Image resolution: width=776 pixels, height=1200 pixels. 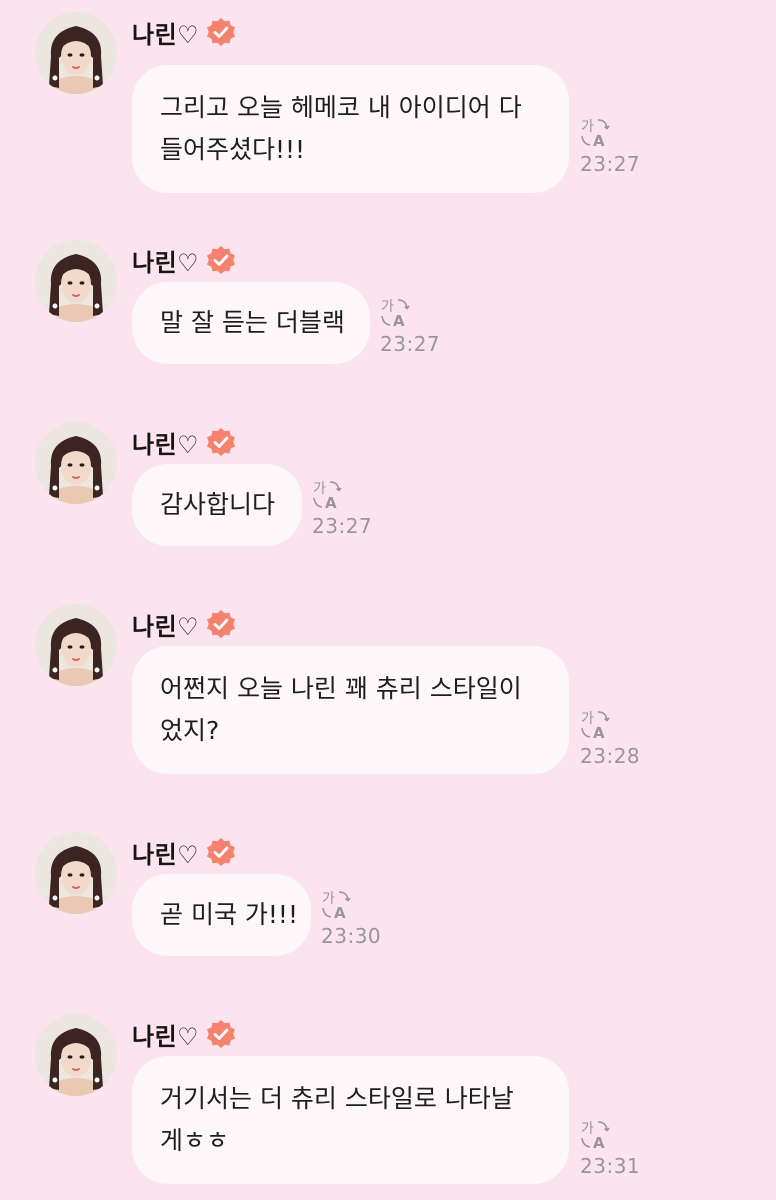 I want to click on message-text-line: 어쩐지 오늘 나린 꽤 츄리 스타일이, so click(x=341, y=688).